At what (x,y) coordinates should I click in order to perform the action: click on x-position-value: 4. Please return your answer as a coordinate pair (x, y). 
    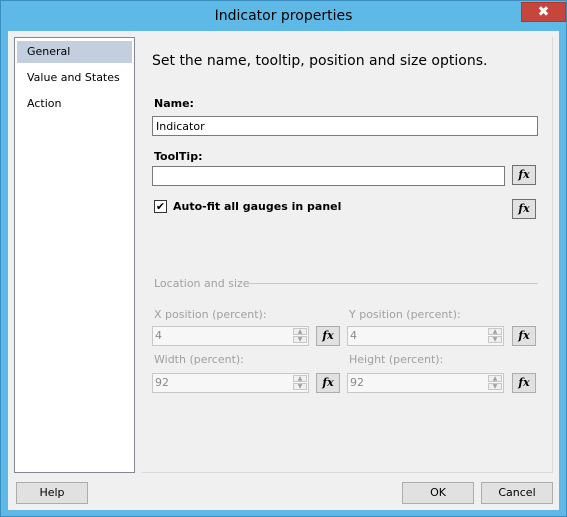
    Looking at the image, I should click on (158, 335).